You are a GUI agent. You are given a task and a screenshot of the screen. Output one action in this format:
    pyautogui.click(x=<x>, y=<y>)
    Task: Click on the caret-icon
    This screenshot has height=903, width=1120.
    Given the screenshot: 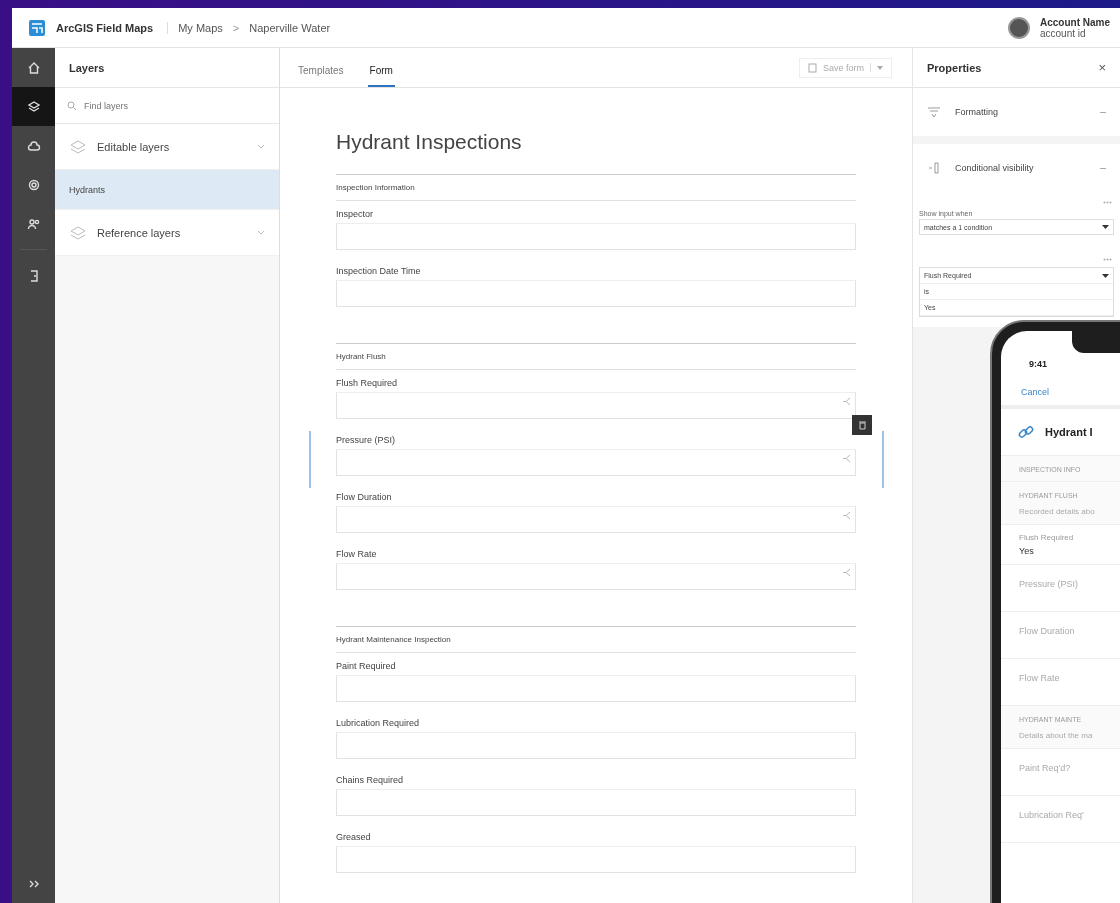 What is the action you would take?
    pyautogui.click(x=880, y=68)
    